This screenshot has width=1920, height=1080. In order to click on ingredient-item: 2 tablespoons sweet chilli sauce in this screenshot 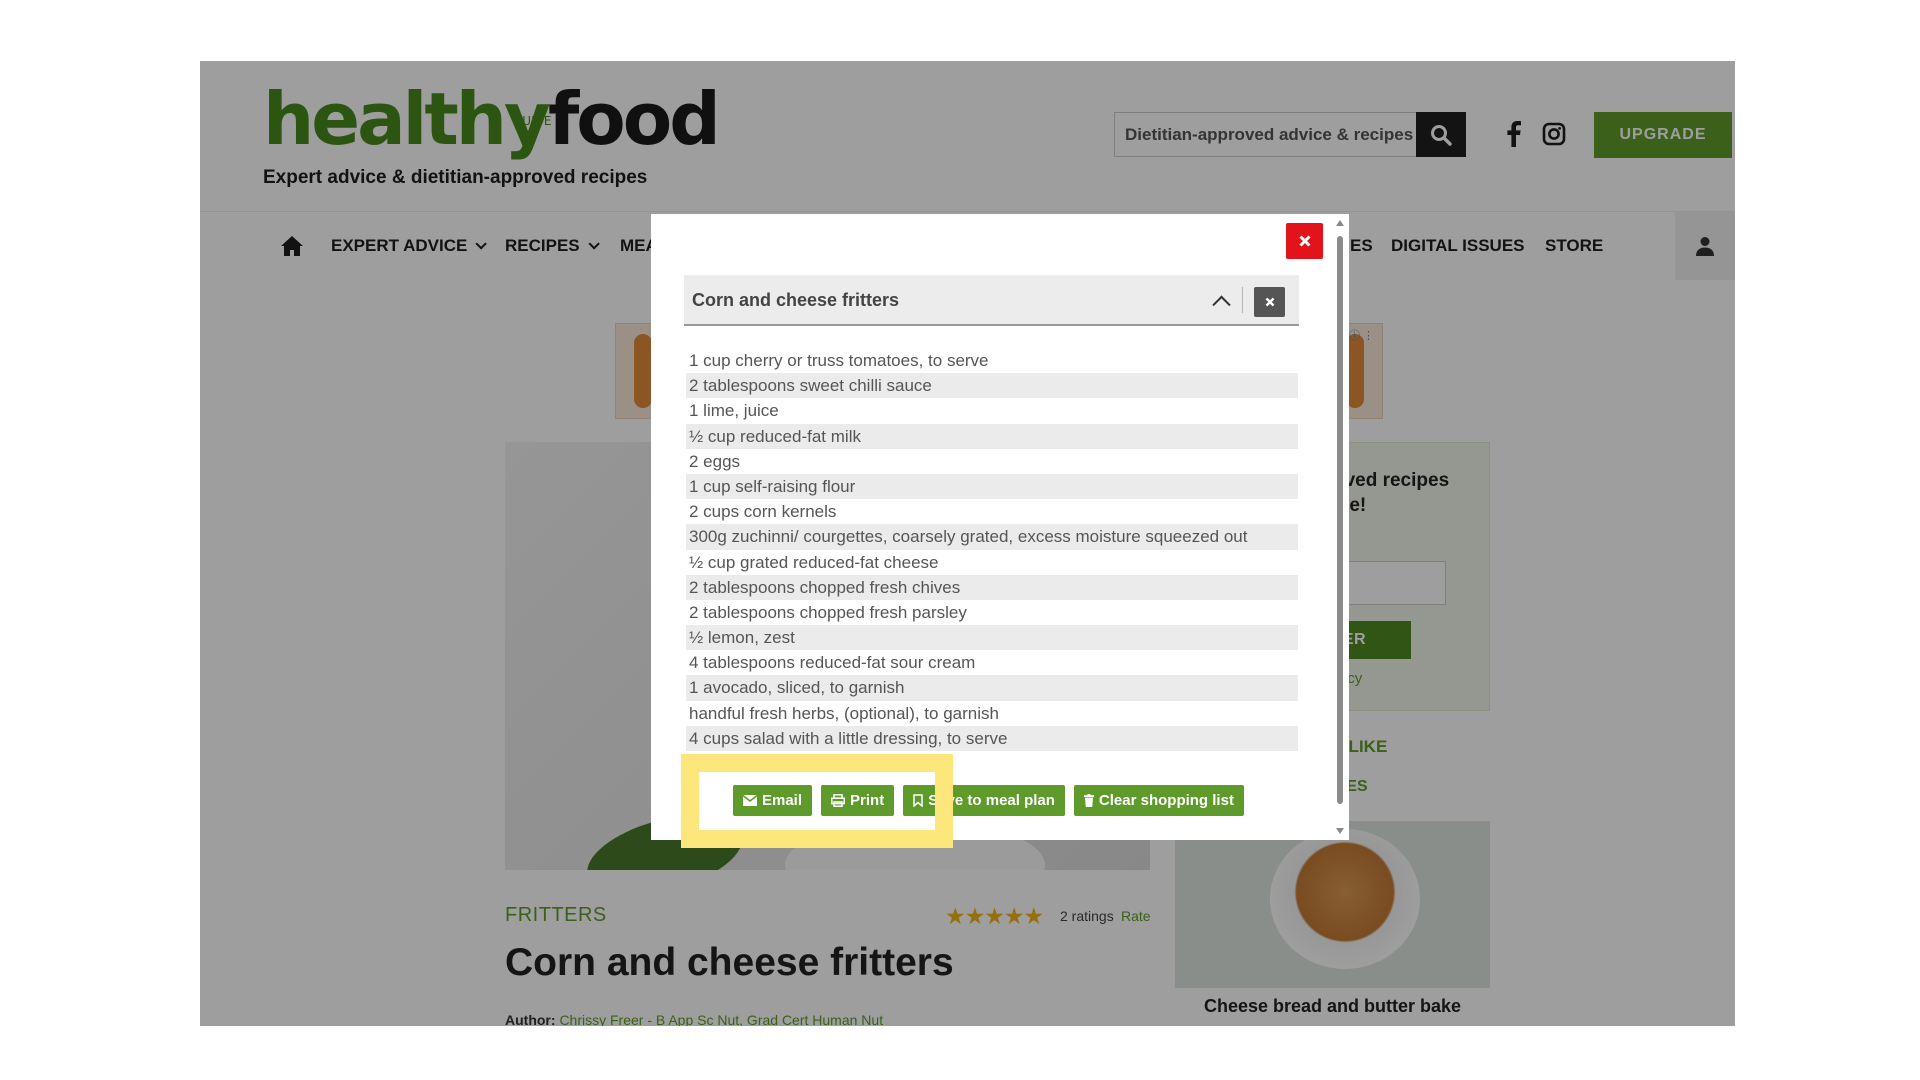, I will do `click(992, 386)`.